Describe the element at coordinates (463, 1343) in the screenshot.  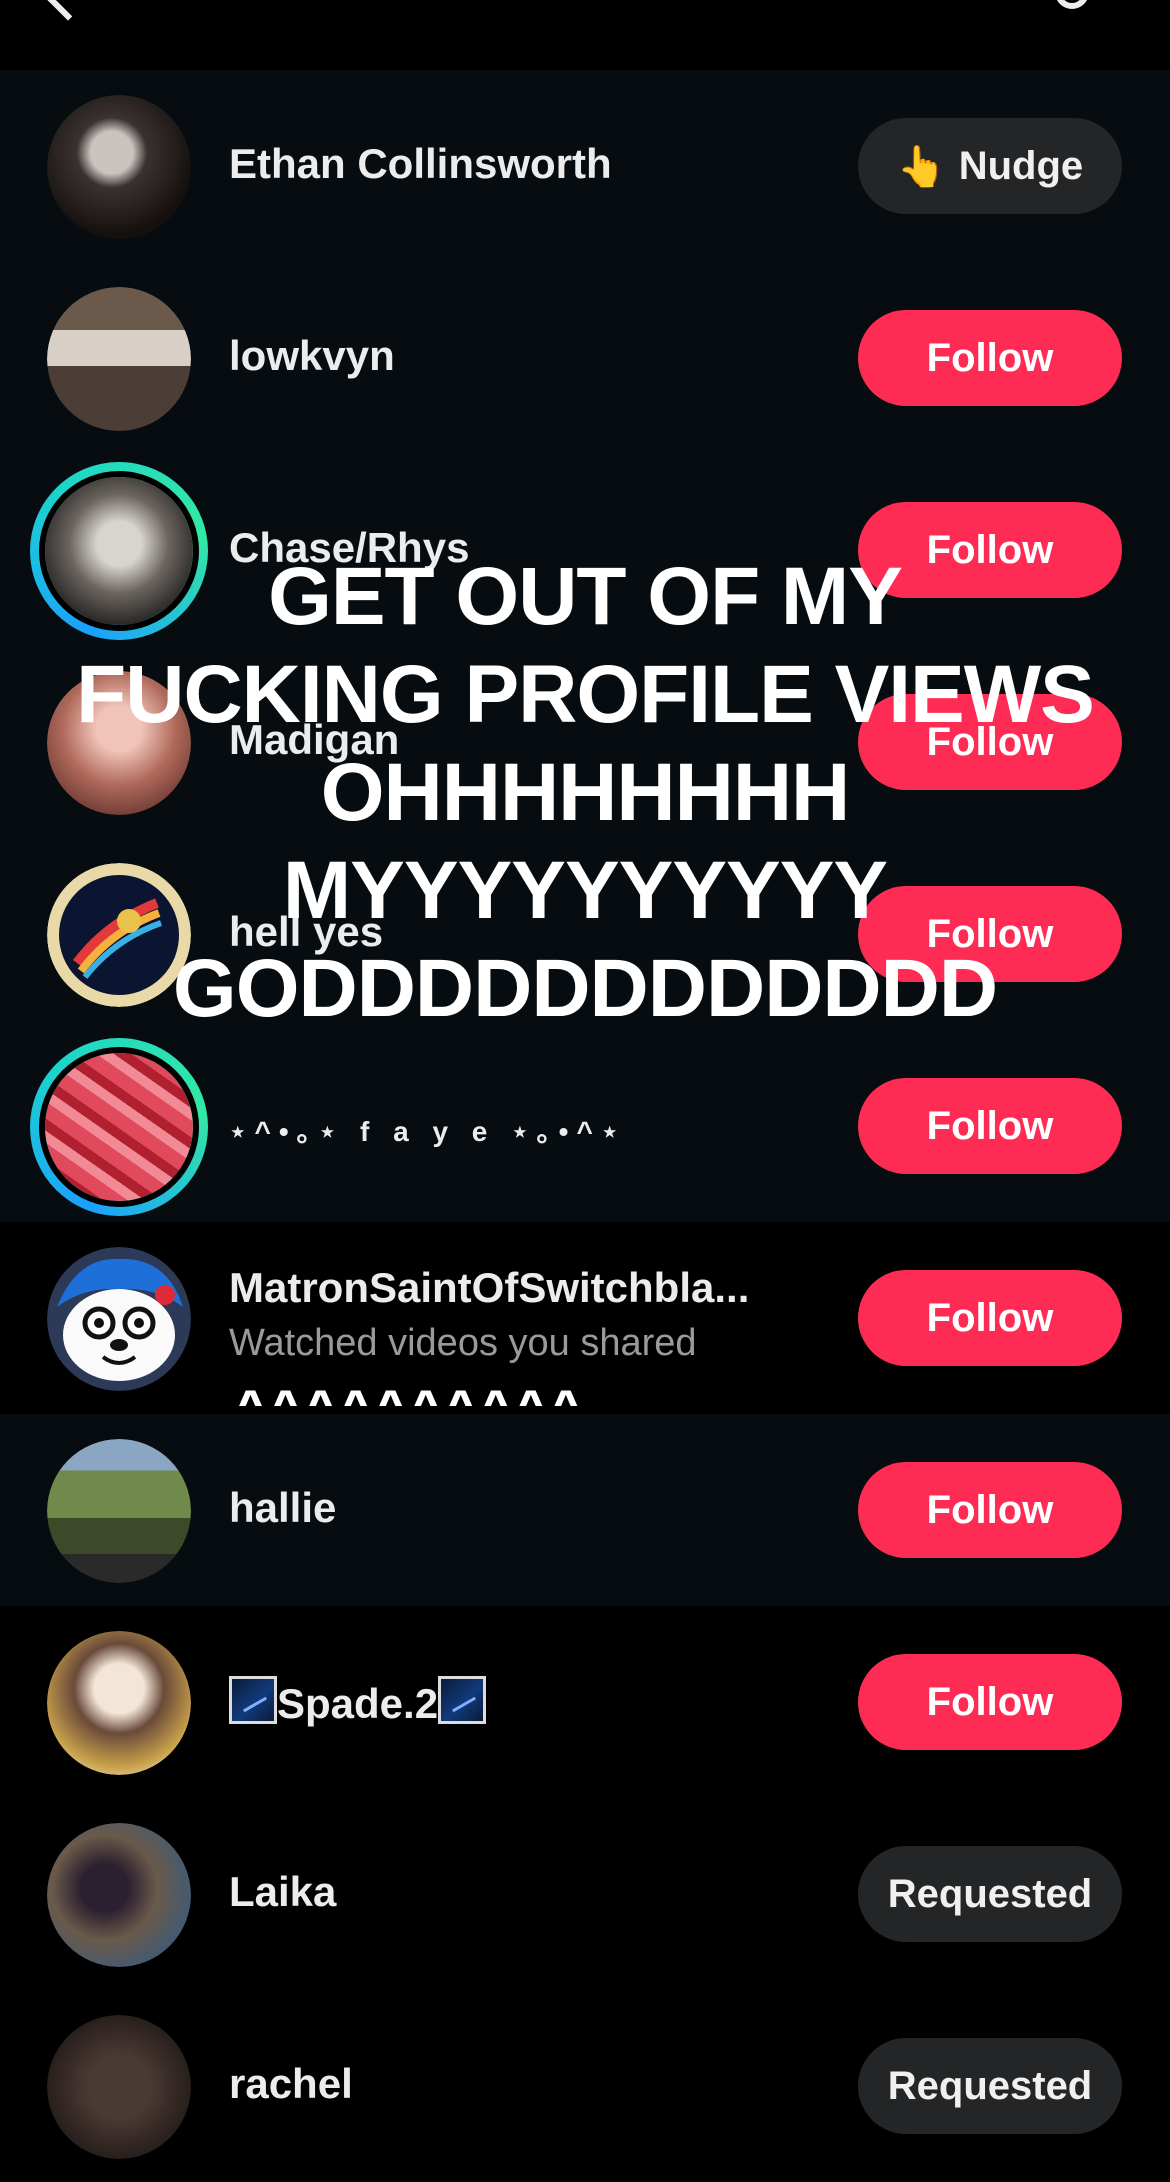
I see `activity-subtitle: Watched videos you shared` at that location.